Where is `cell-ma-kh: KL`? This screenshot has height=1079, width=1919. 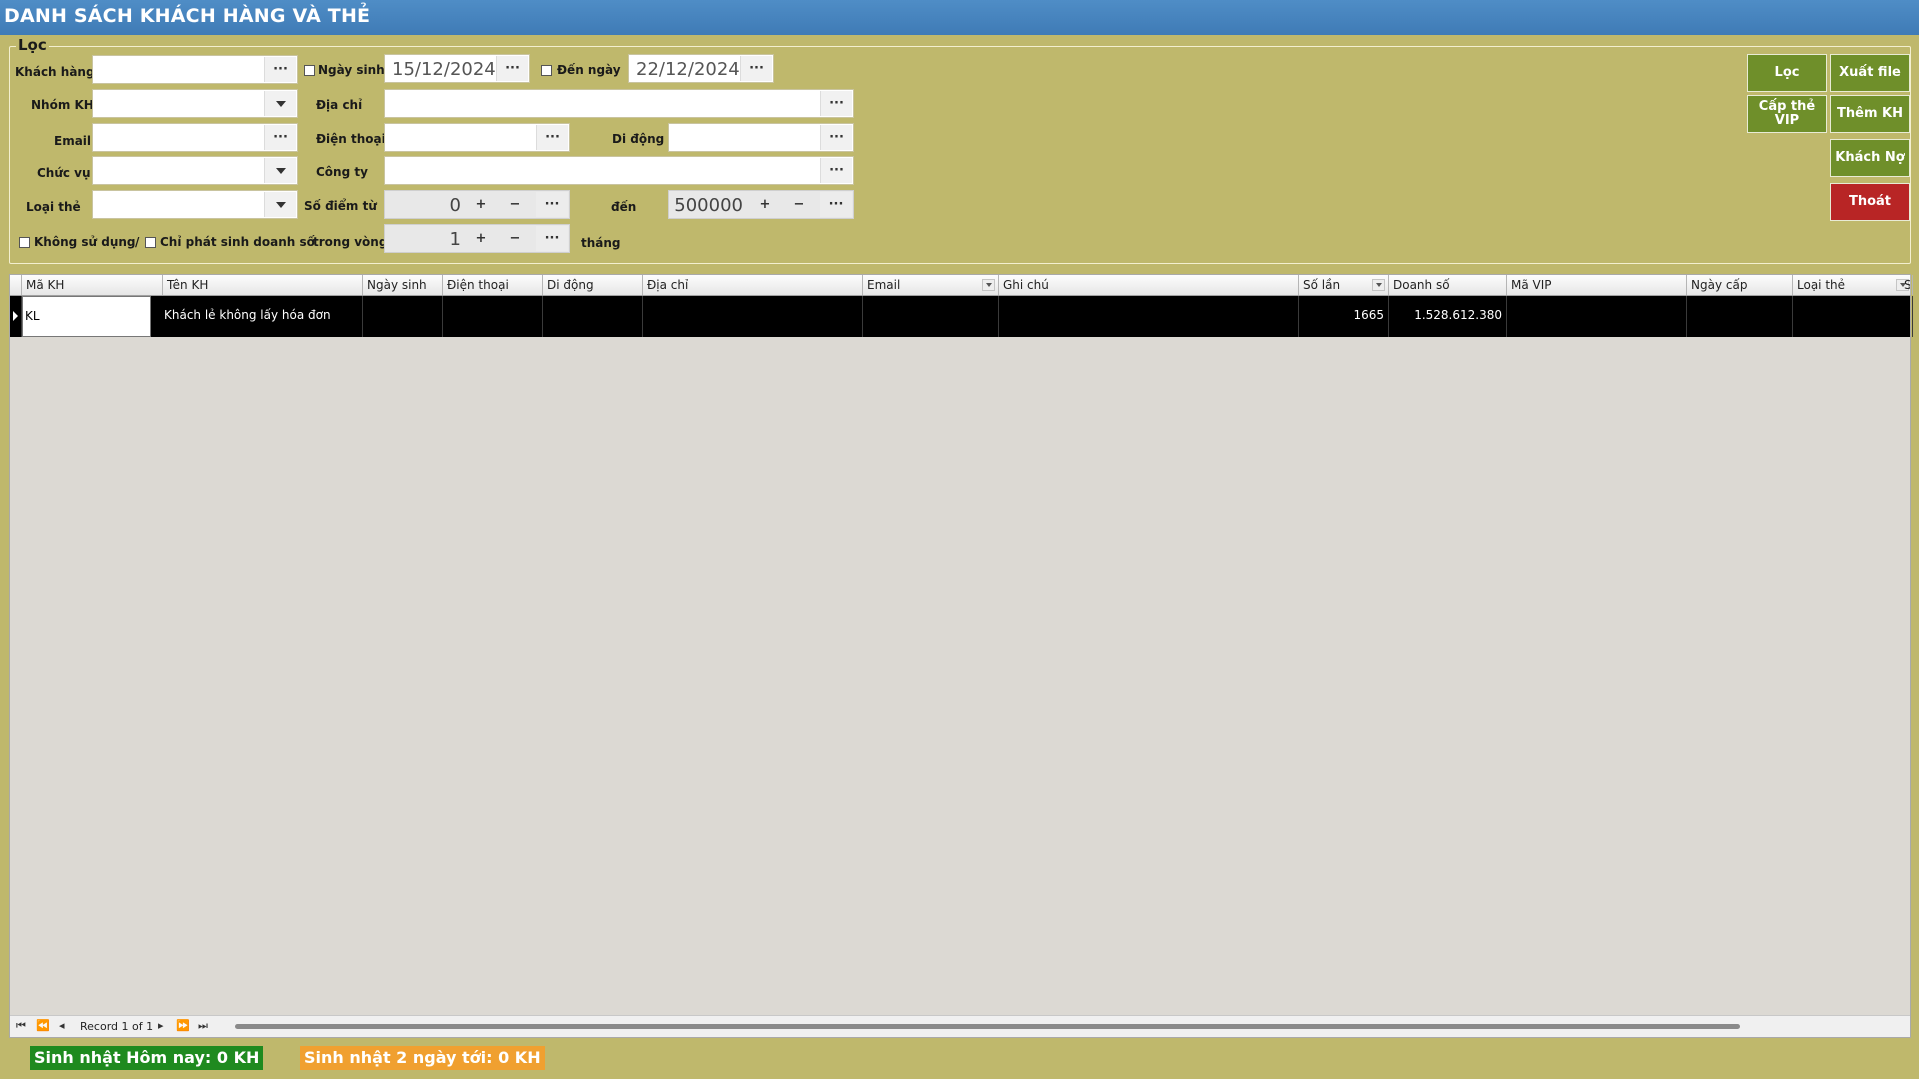 cell-ma-kh: KL is located at coordinates (86, 316).